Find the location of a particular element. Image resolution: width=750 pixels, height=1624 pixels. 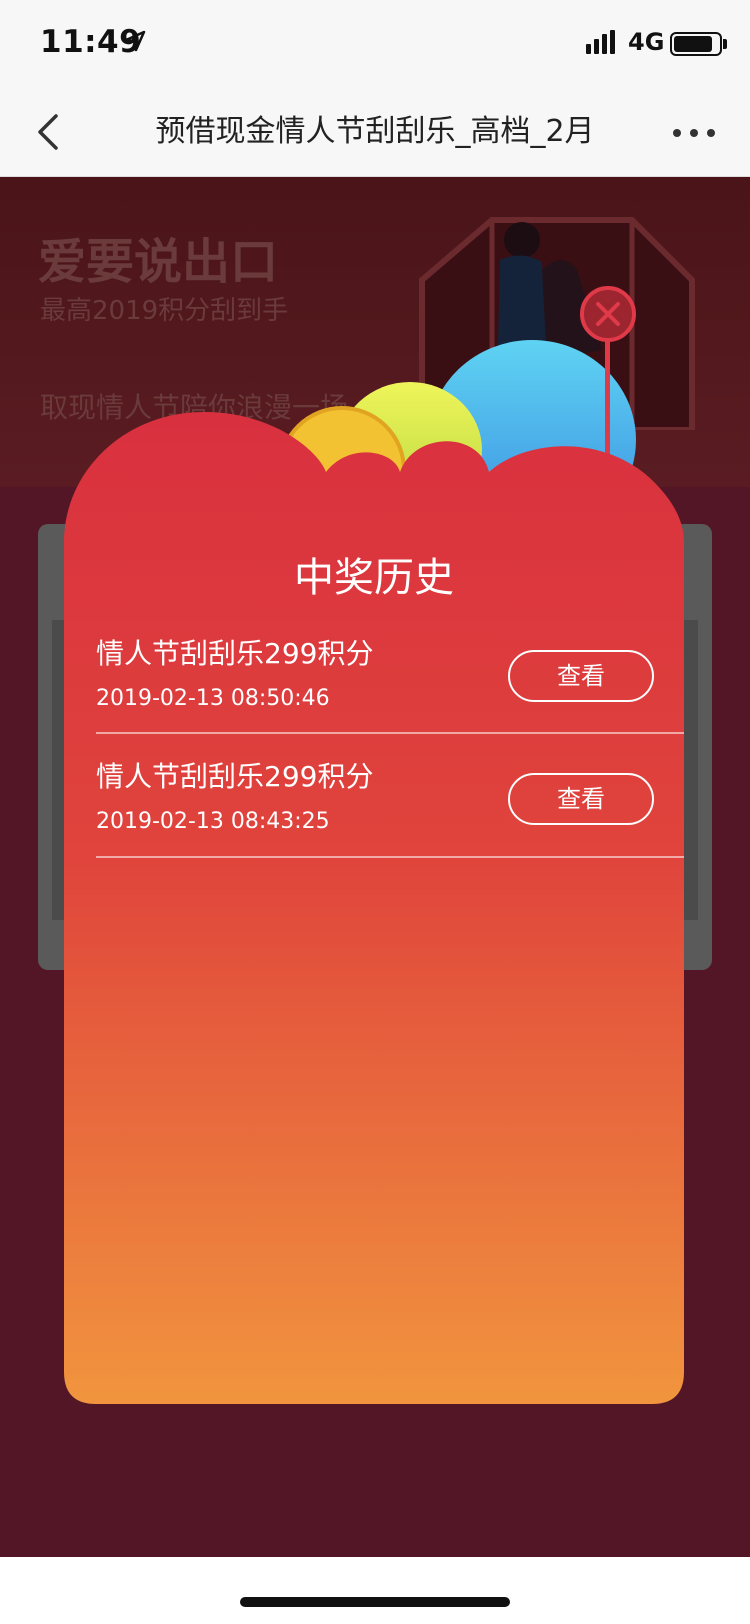

signal-icon is located at coordinates (600, 42).